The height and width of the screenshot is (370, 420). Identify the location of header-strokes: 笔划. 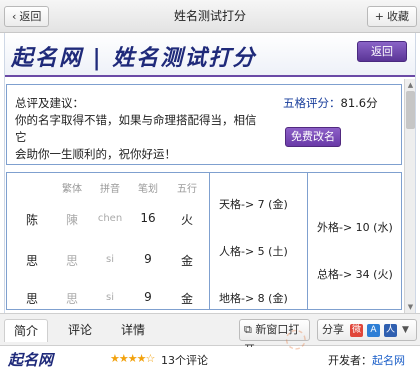
(148, 189).